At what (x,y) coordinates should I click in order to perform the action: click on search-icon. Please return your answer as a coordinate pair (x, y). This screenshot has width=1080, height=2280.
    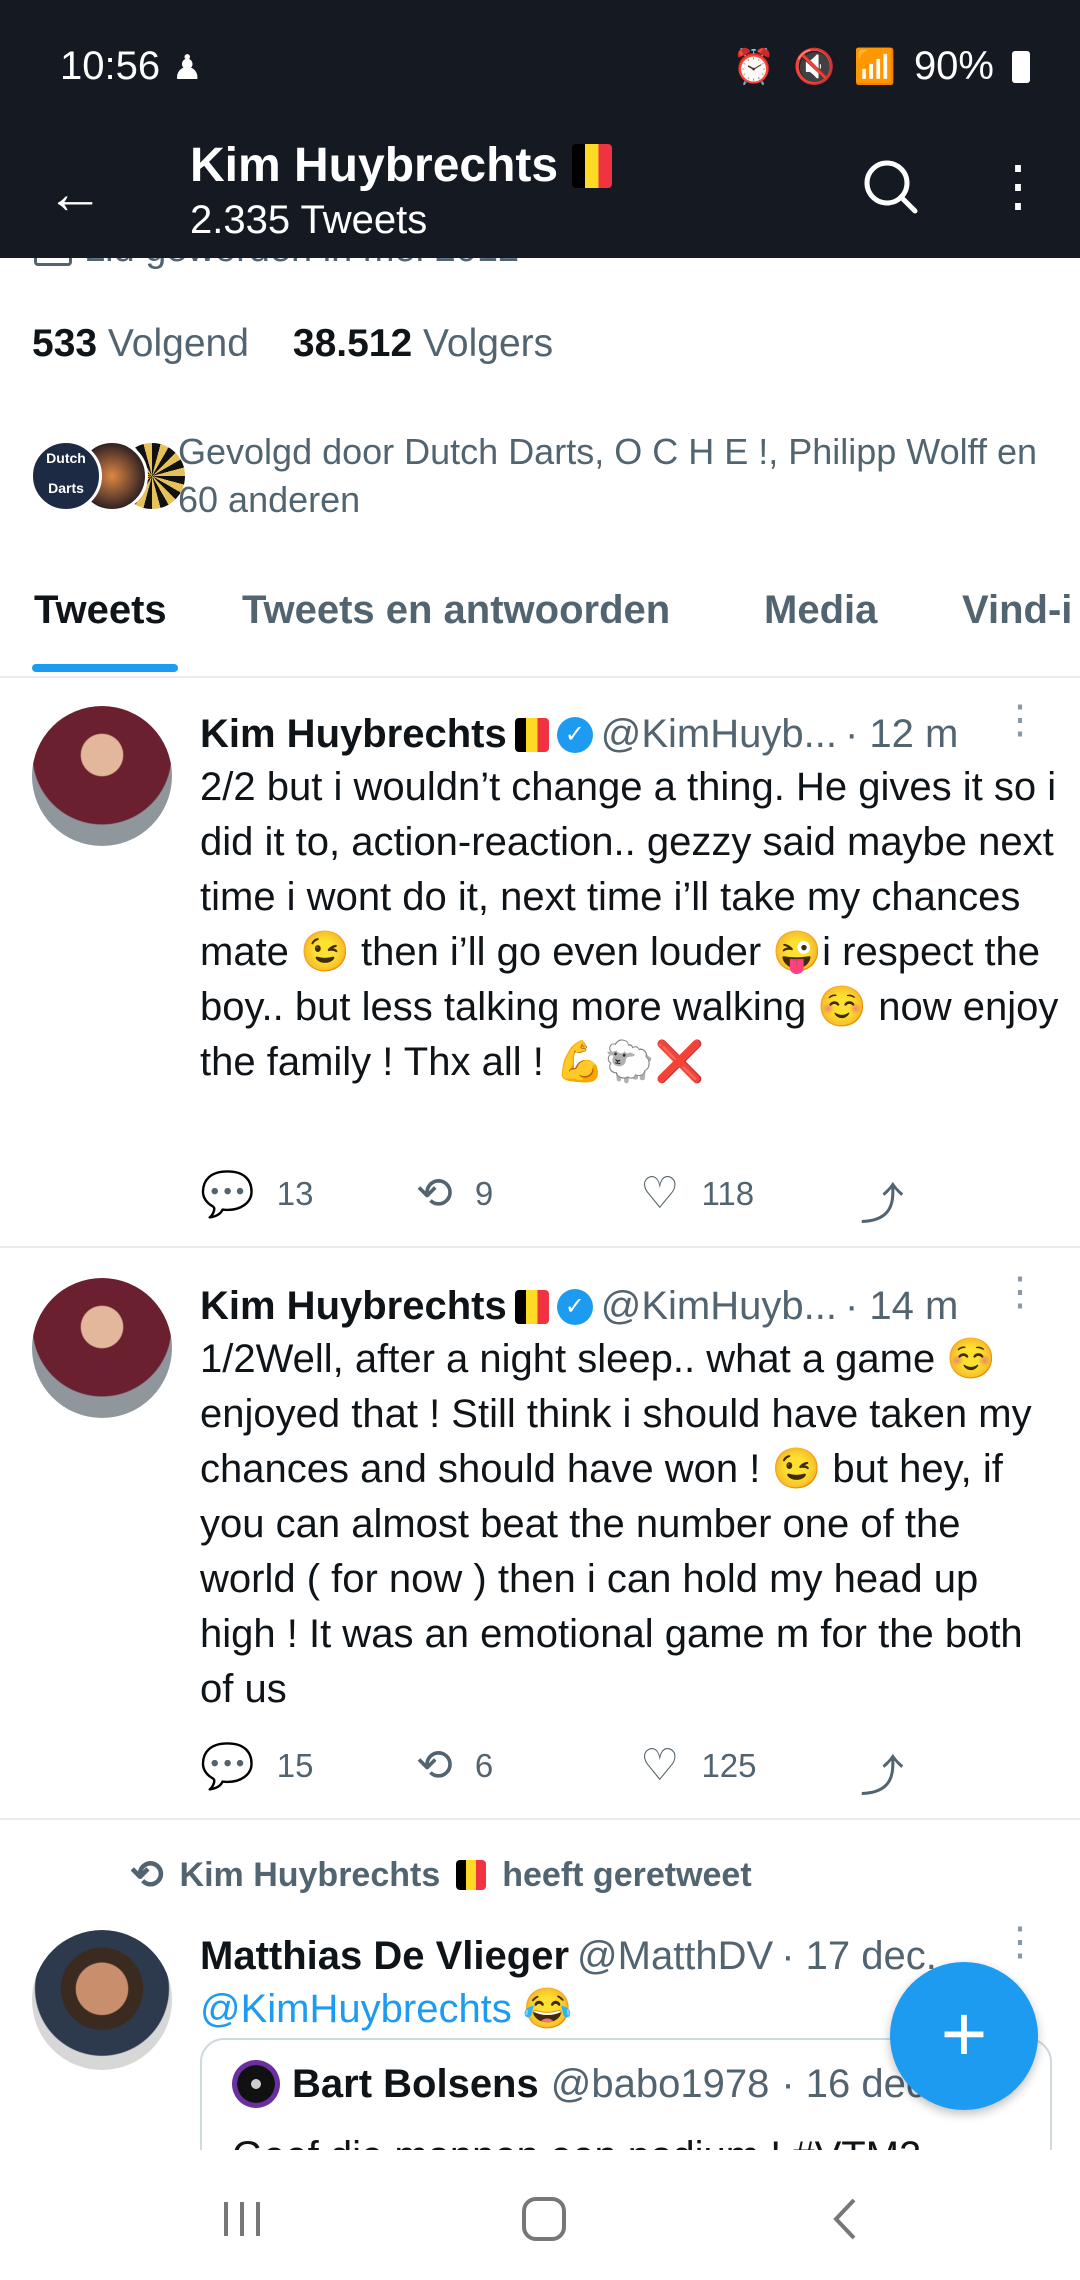
    Looking at the image, I should click on (890, 186).